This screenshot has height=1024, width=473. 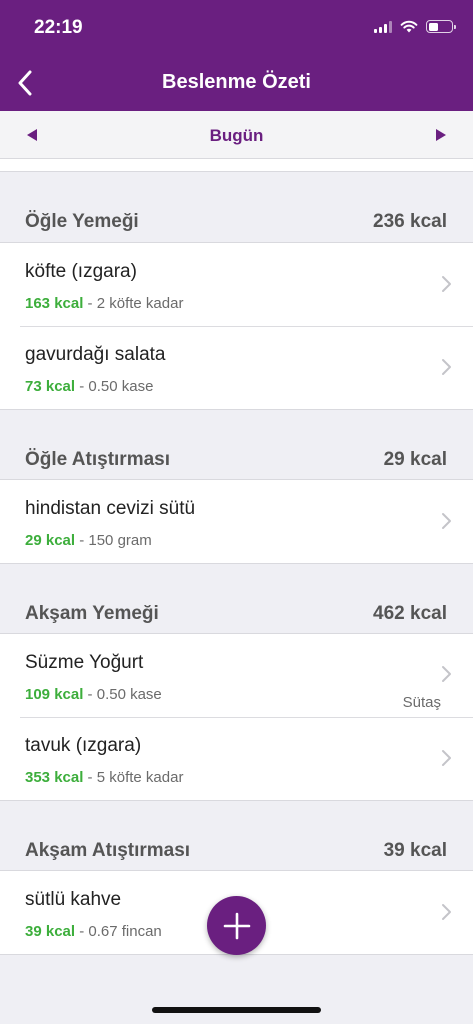 I want to click on food-name: sütlü kahve, so click(x=73, y=899).